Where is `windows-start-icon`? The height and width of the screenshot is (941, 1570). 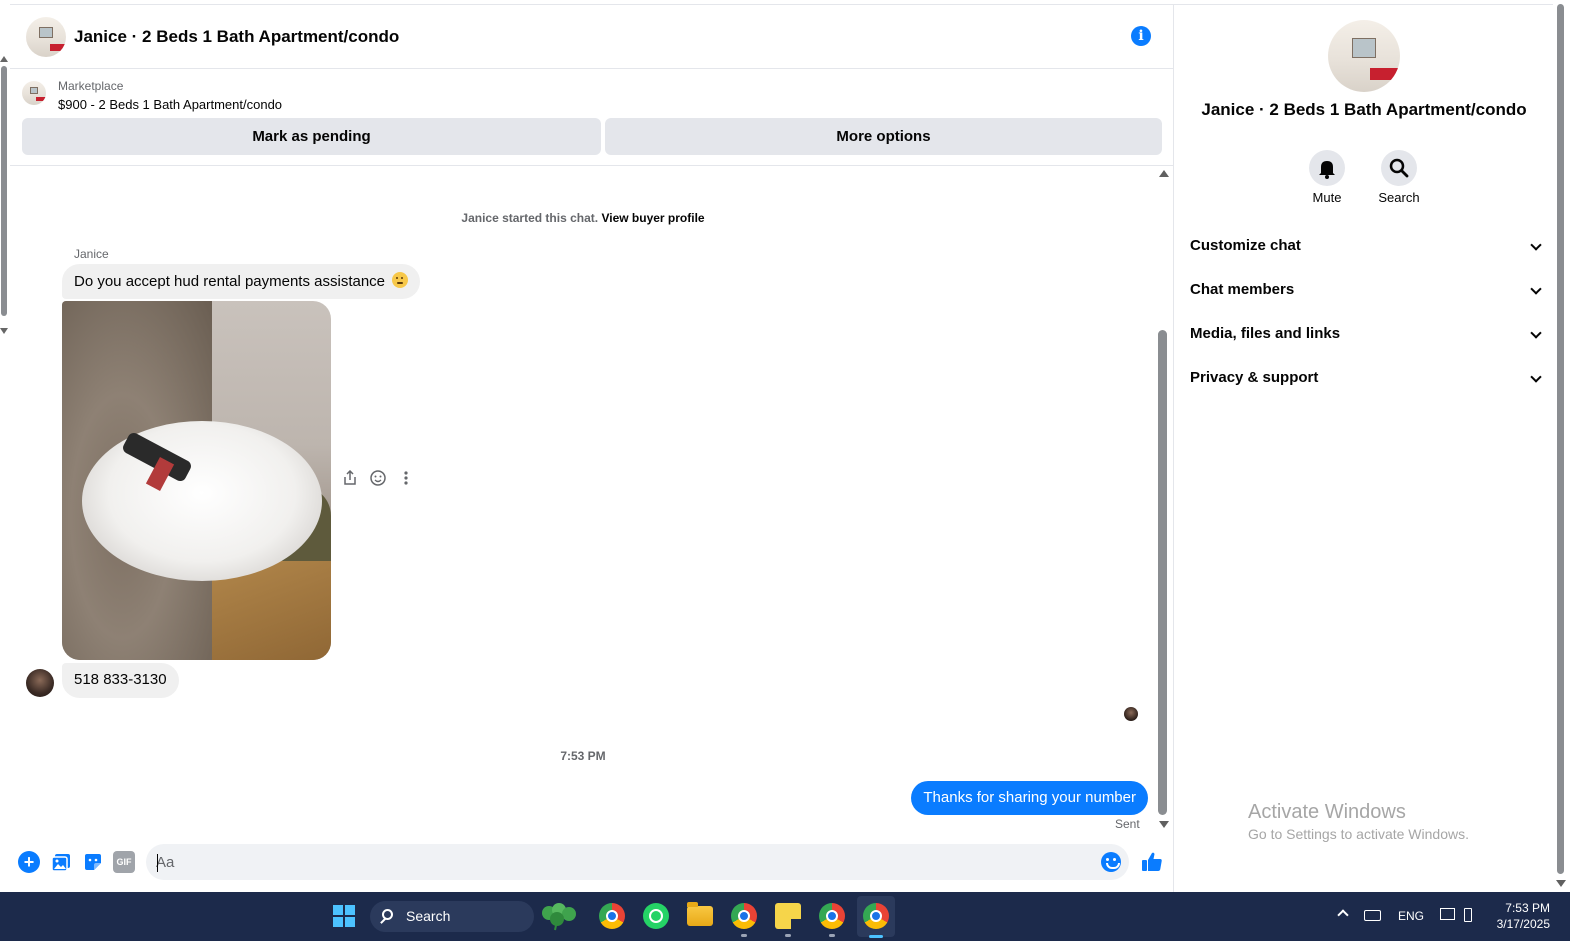 windows-start-icon is located at coordinates (344, 916).